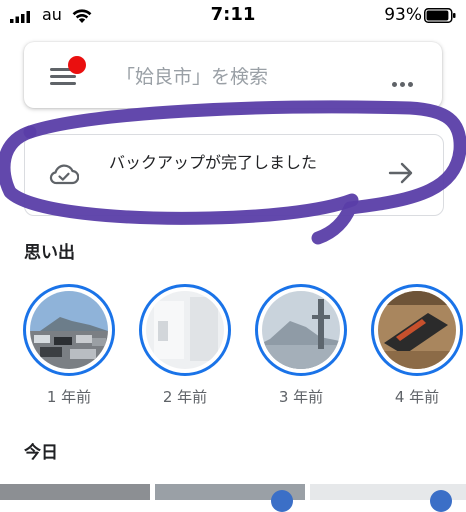 The image size is (466, 512). I want to click on battery-percent: 93%, so click(403, 15).